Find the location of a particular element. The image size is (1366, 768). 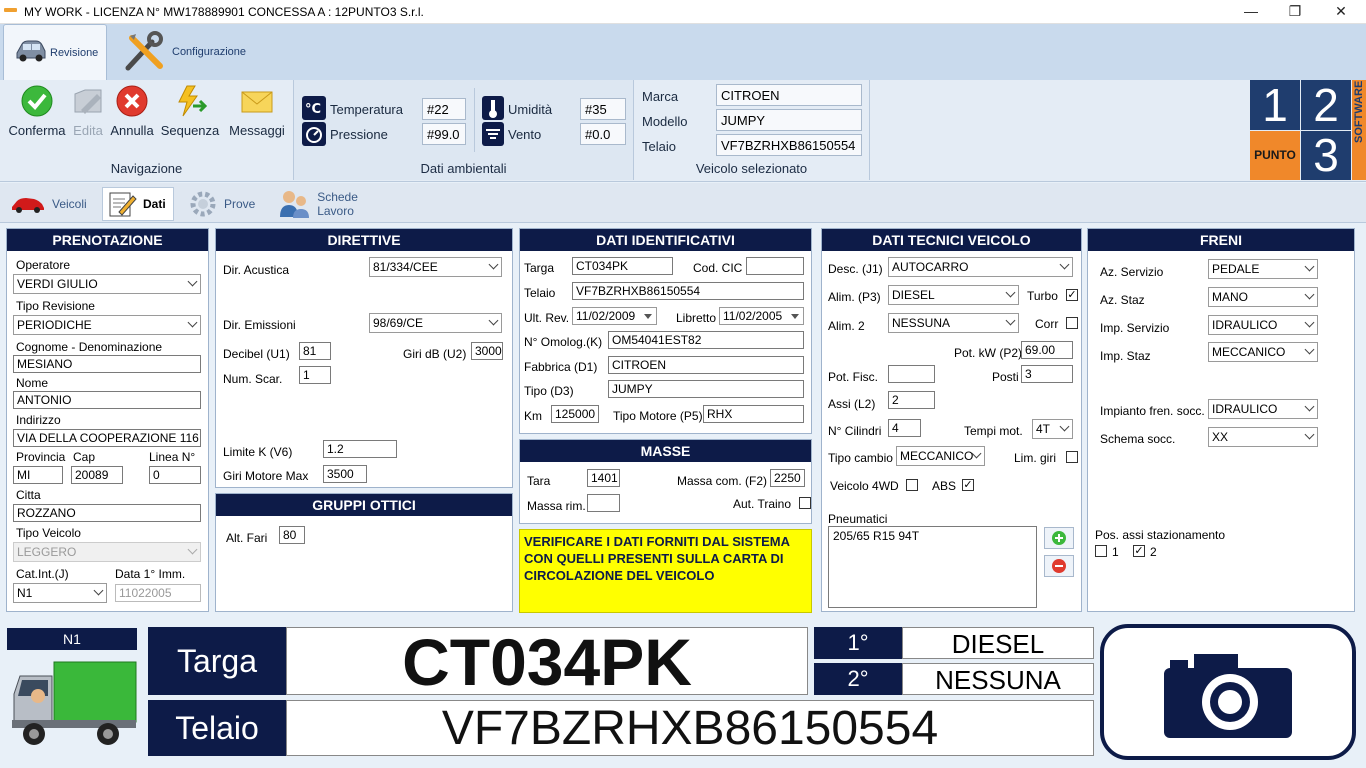

corr-checkbox is located at coordinates (1072, 323).